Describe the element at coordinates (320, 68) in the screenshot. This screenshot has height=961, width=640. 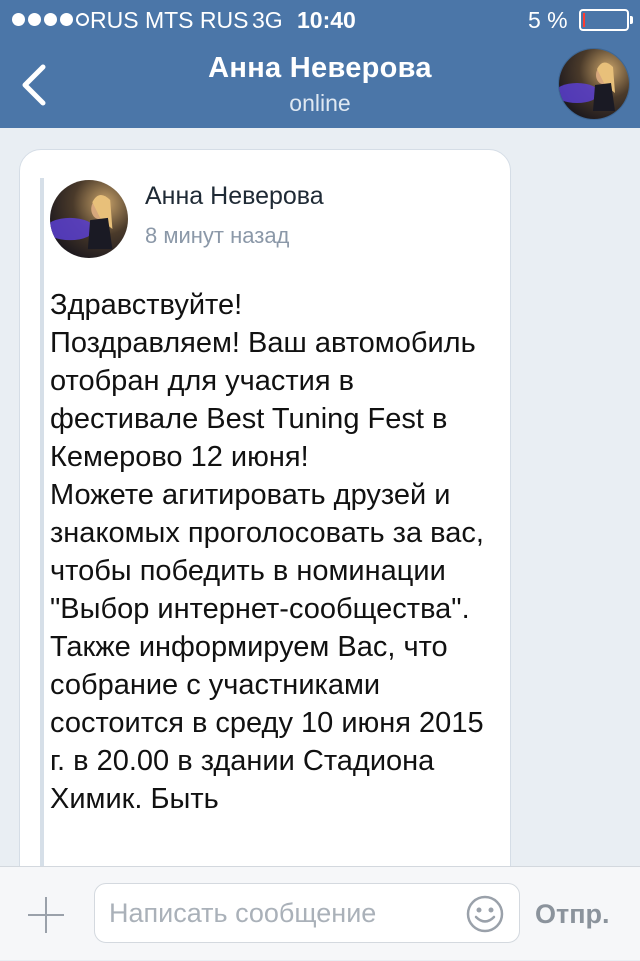
I see `contact-name: Анна Неверова` at that location.